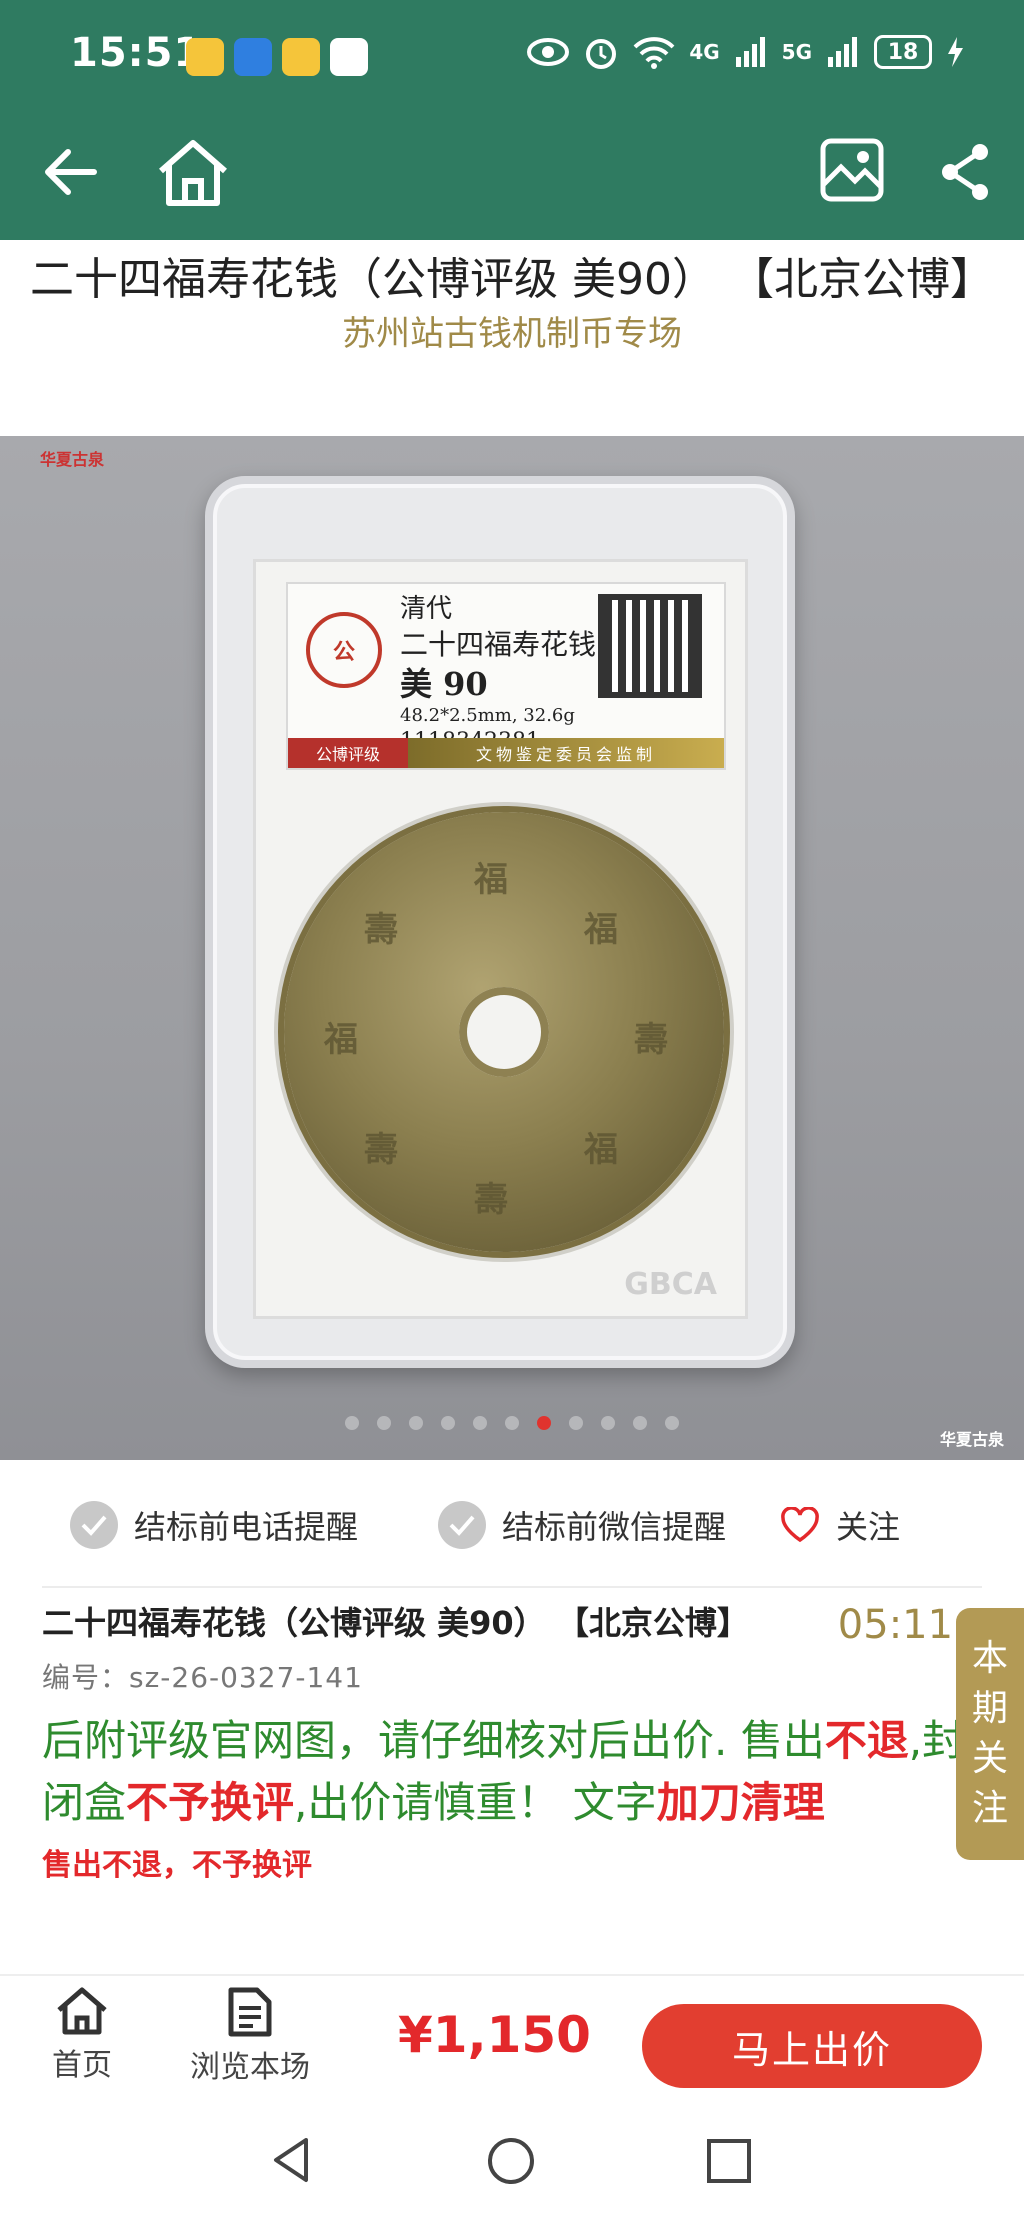  Describe the element at coordinates (548, 52) in the screenshot. I see `eye-icon` at that location.